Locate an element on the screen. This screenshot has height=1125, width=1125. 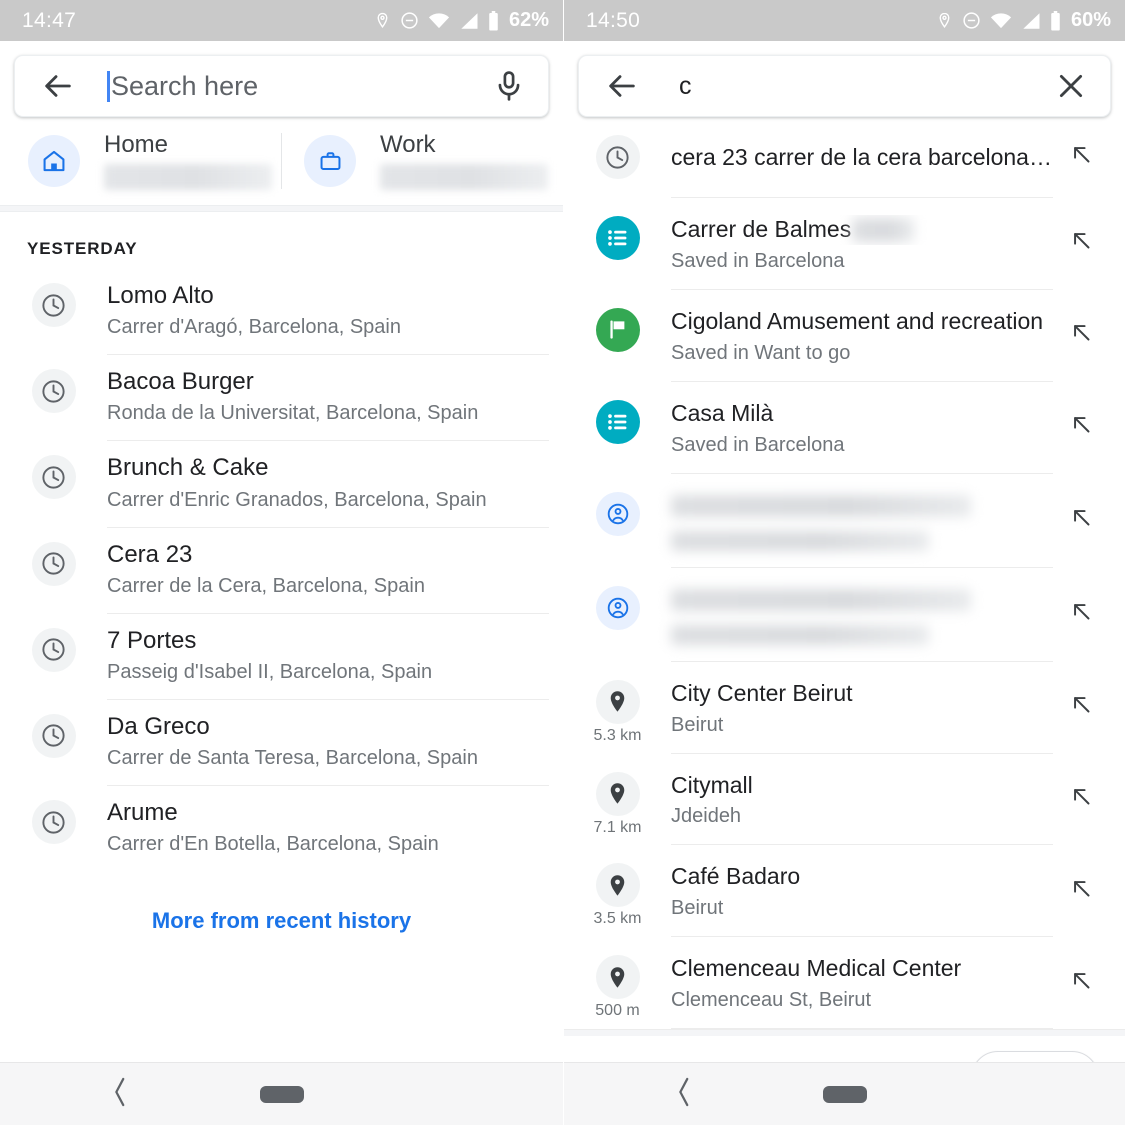
suggestion-item-distance: 3.5 km is located at coordinates (617, 919).